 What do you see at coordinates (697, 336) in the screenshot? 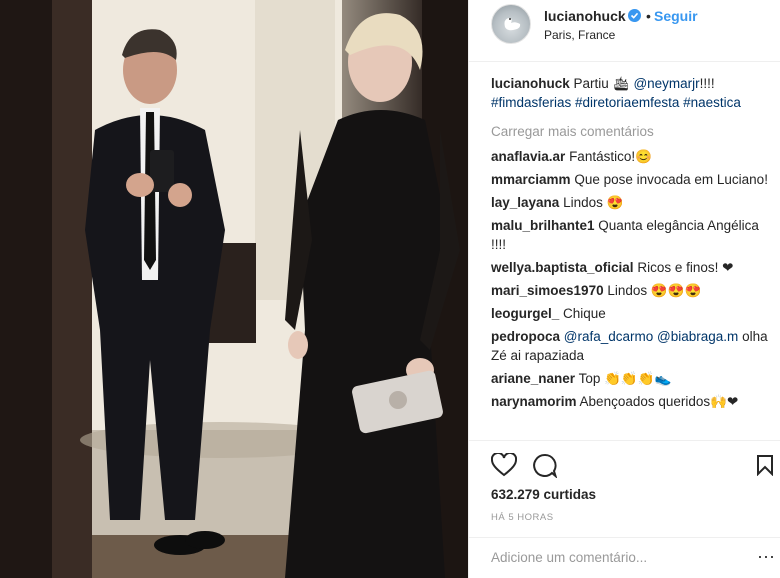
I see `comment-mention: @biabraga.m` at bounding box center [697, 336].